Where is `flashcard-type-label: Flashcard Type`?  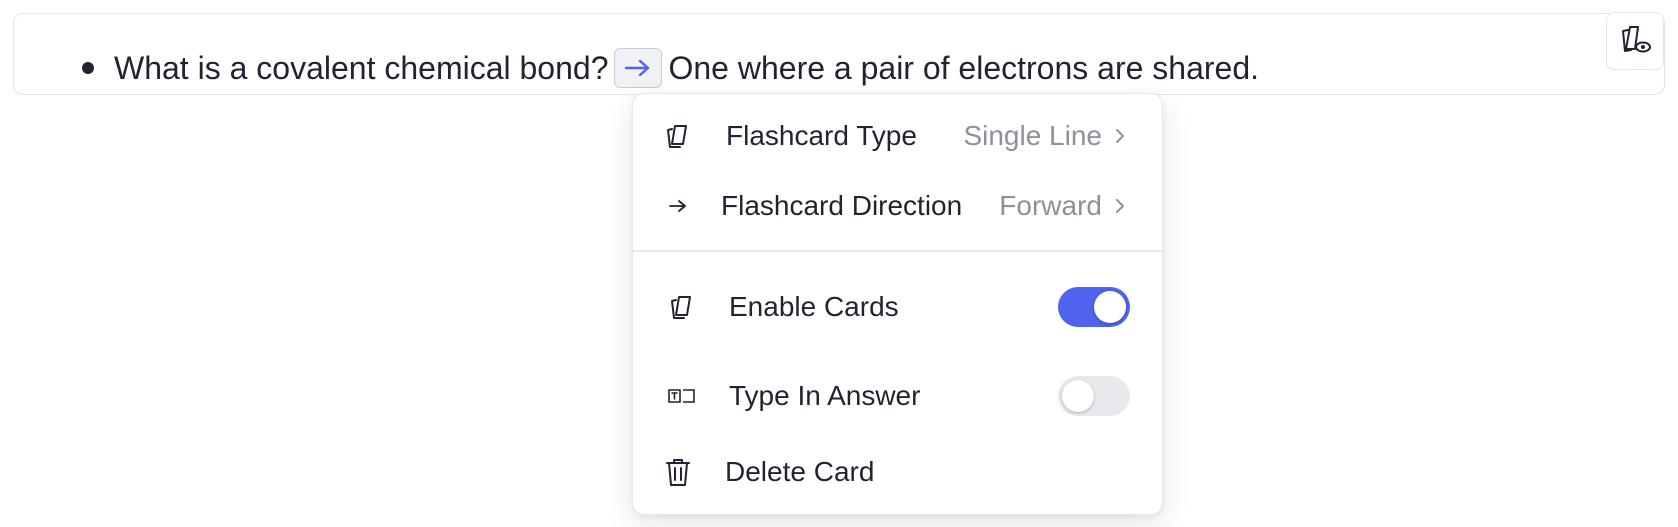 flashcard-type-label: Flashcard Type is located at coordinates (821, 135).